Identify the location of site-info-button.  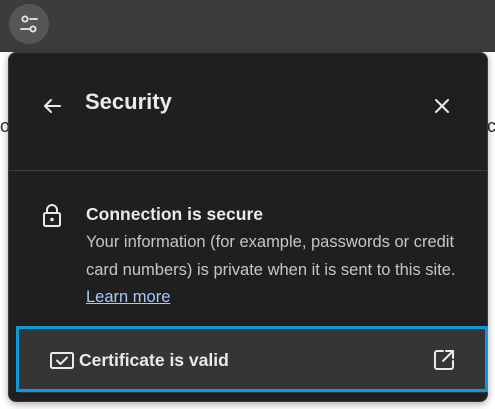
(29, 24).